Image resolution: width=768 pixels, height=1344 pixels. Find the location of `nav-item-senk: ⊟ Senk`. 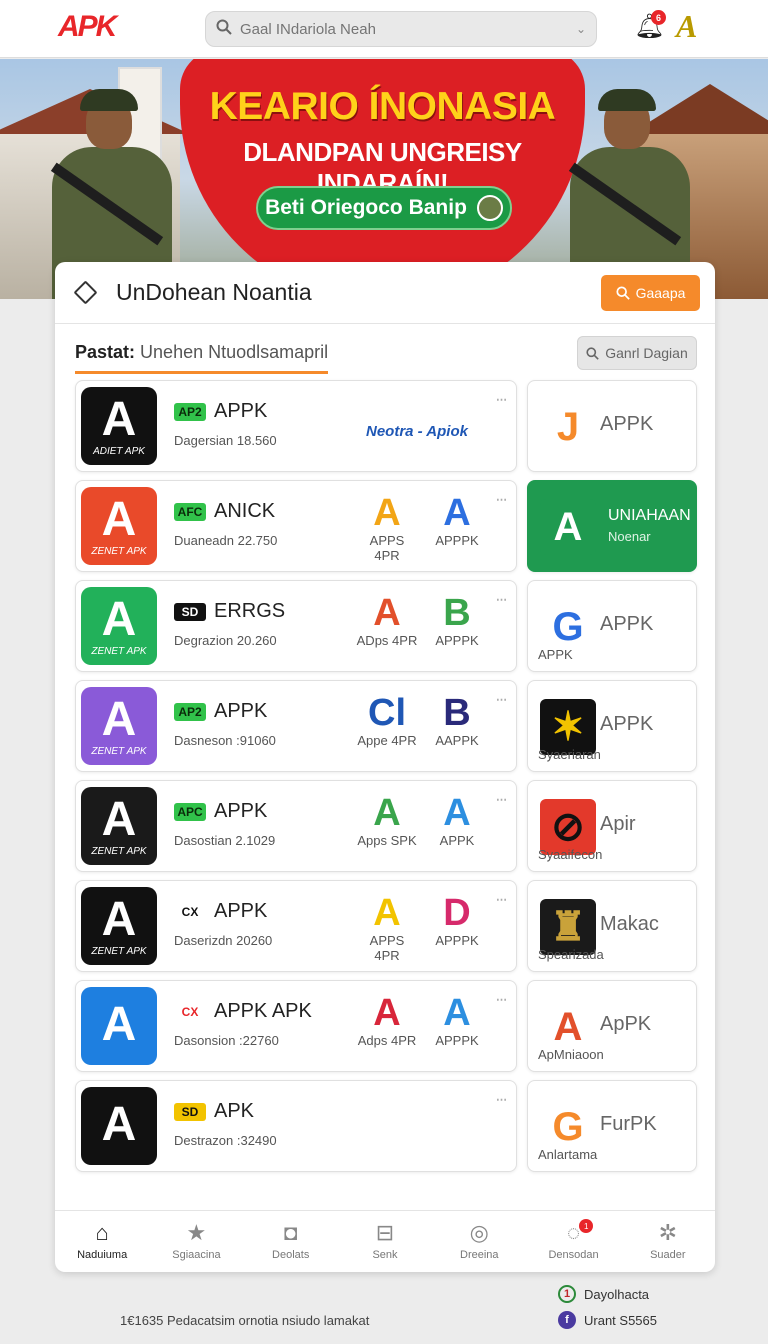

nav-item-senk: ⊟ Senk is located at coordinates (385, 1241).